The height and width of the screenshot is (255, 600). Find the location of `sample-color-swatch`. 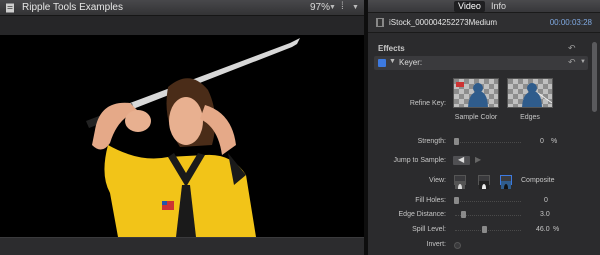

sample-color-swatch is located at coordinates (476, 93).